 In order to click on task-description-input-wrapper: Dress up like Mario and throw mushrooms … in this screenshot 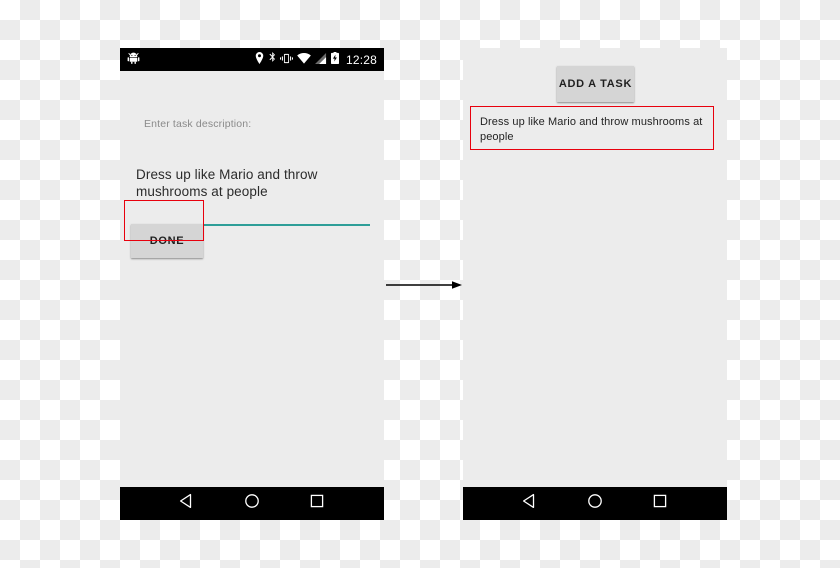, I will do `click(252, 196)`.